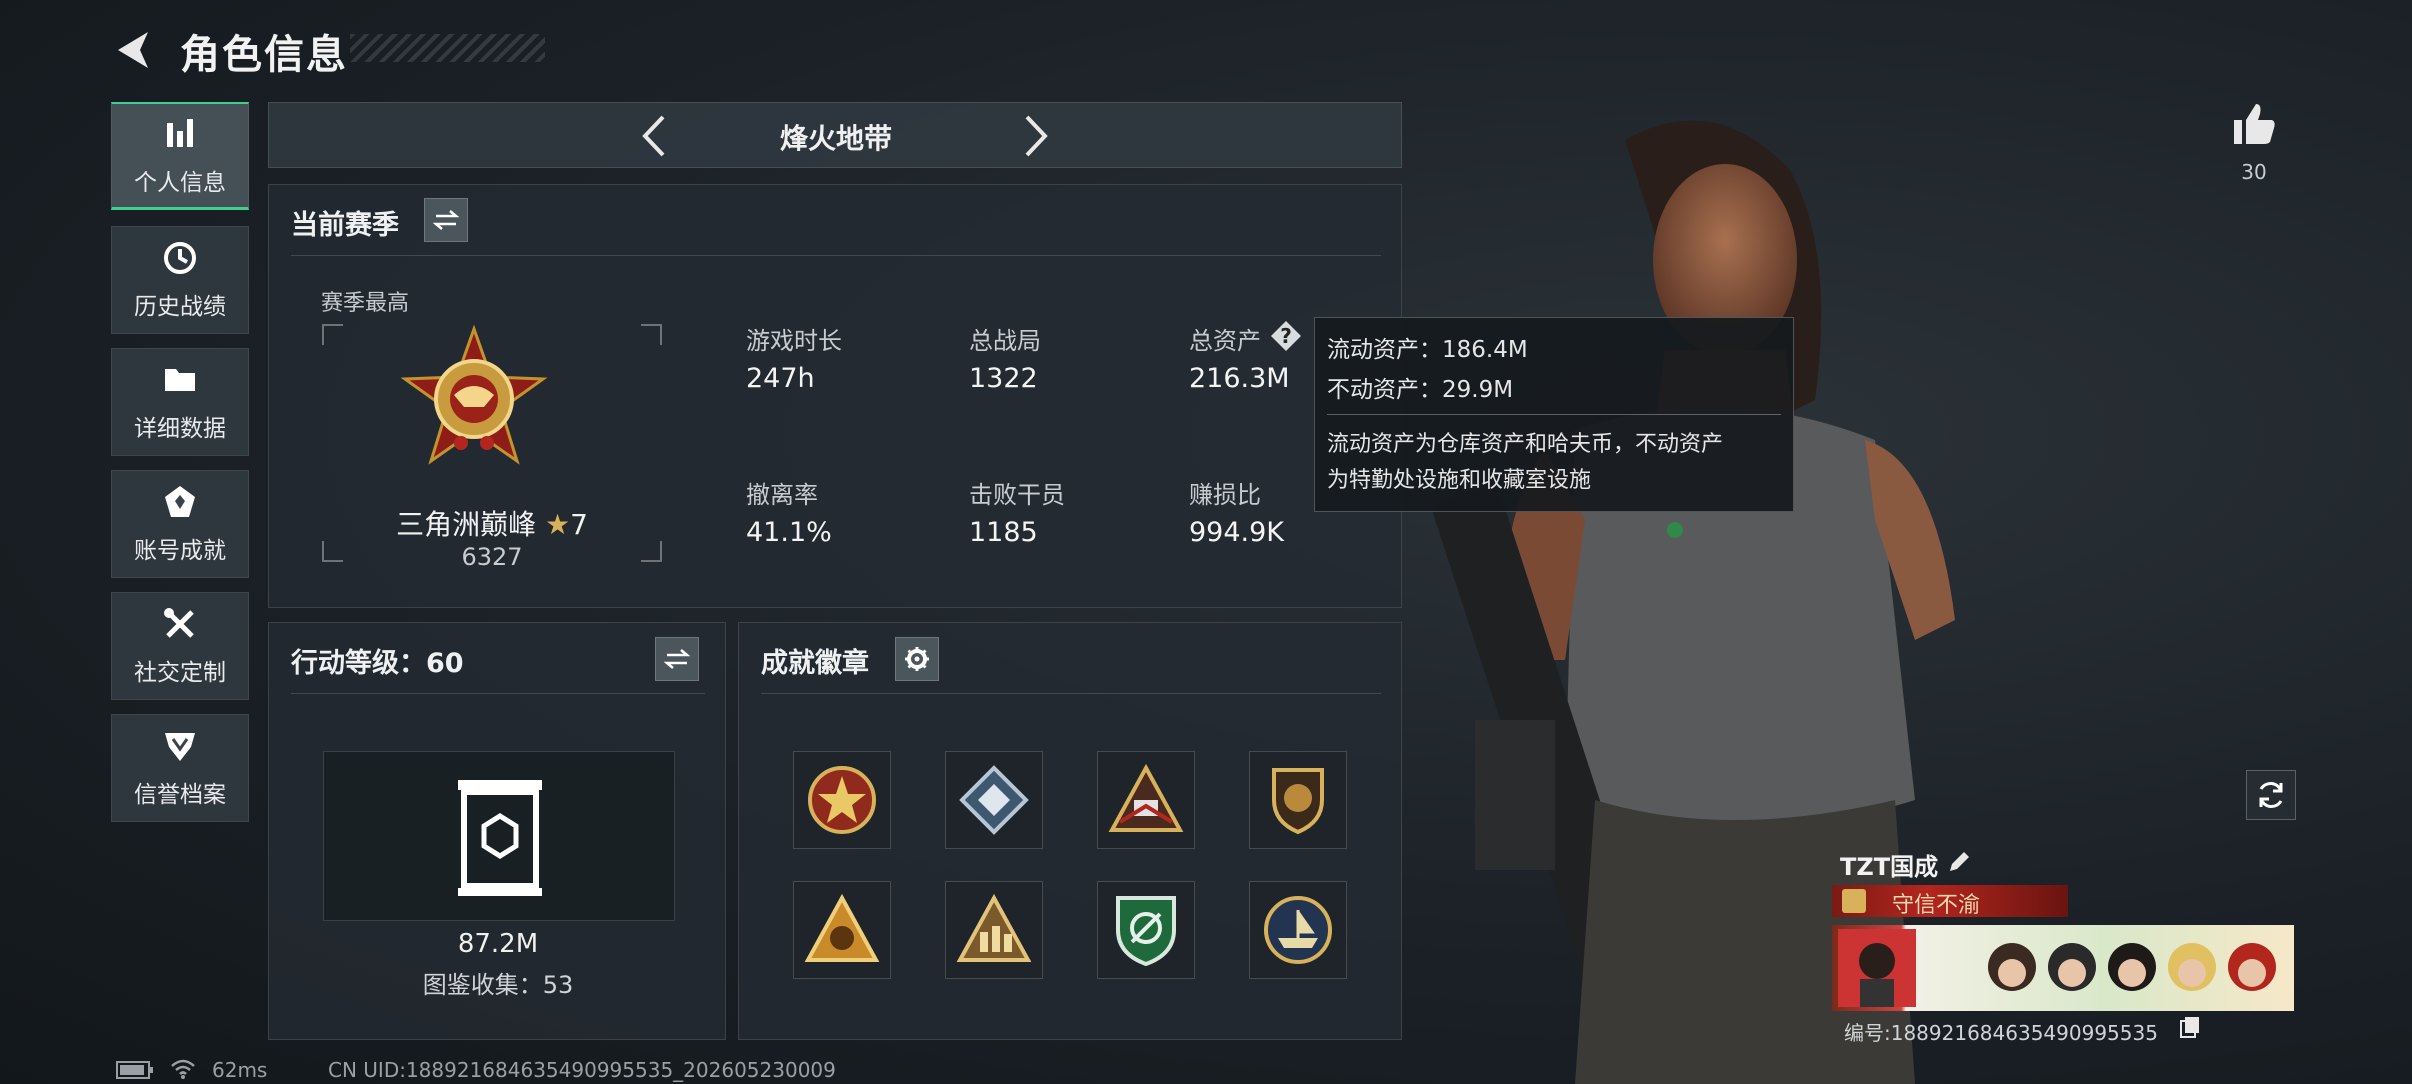  I want to click on ping: 62ms, so click(240, 1070).